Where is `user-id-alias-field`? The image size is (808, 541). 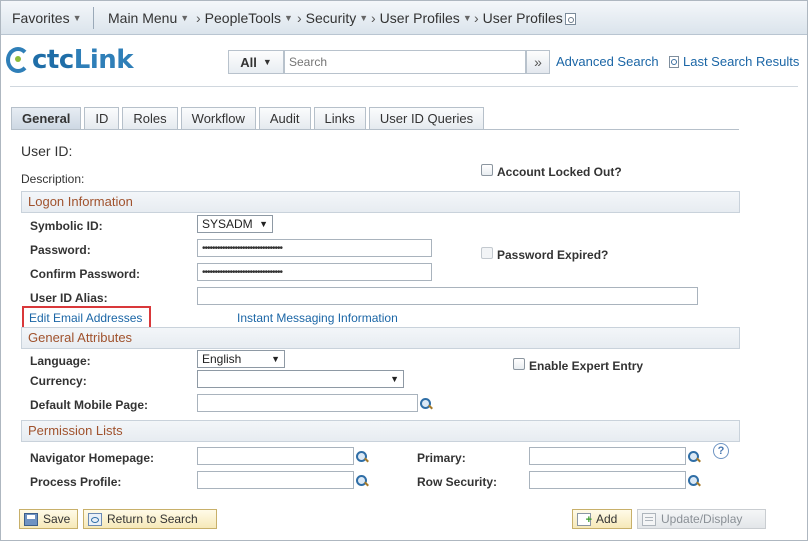 user-id-alias-field is located at coordinates (447, 296).